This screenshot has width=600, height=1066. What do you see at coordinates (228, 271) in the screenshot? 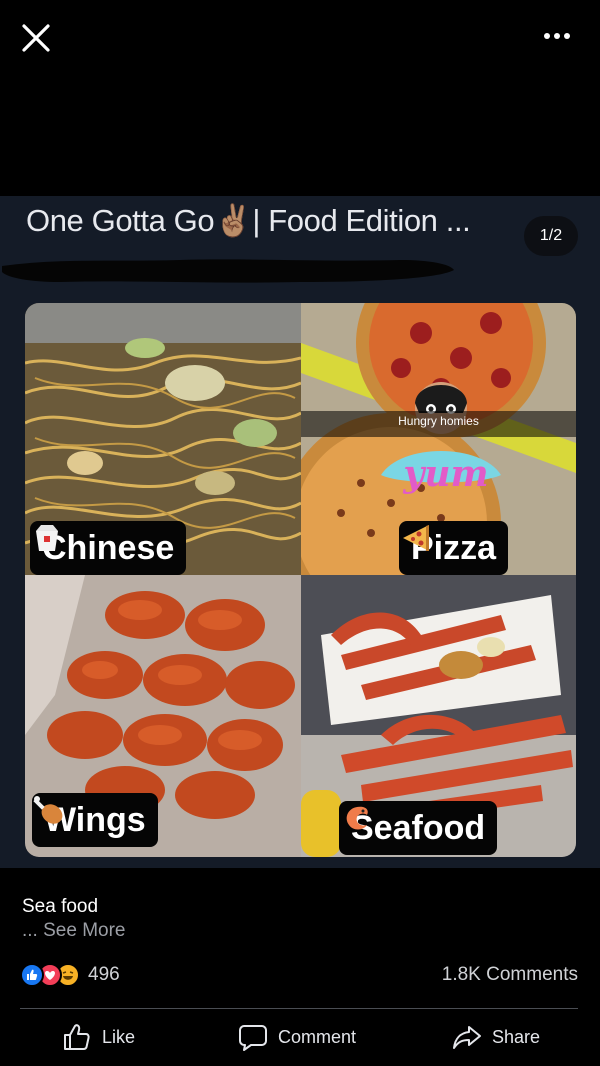
I see `redaction-scribble` at bounding box center [228, 271].